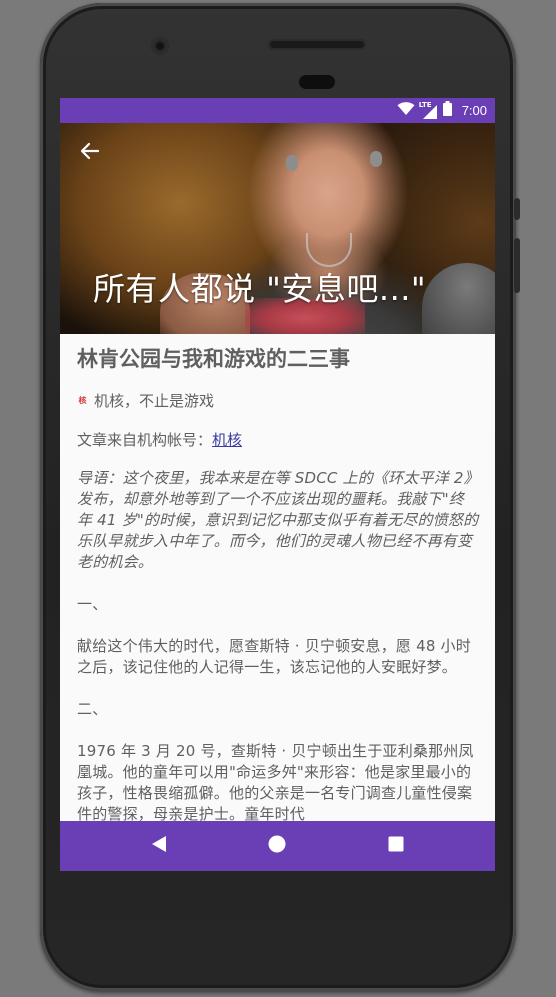  I want to click on back-triangle-icon, so click(159, 846).